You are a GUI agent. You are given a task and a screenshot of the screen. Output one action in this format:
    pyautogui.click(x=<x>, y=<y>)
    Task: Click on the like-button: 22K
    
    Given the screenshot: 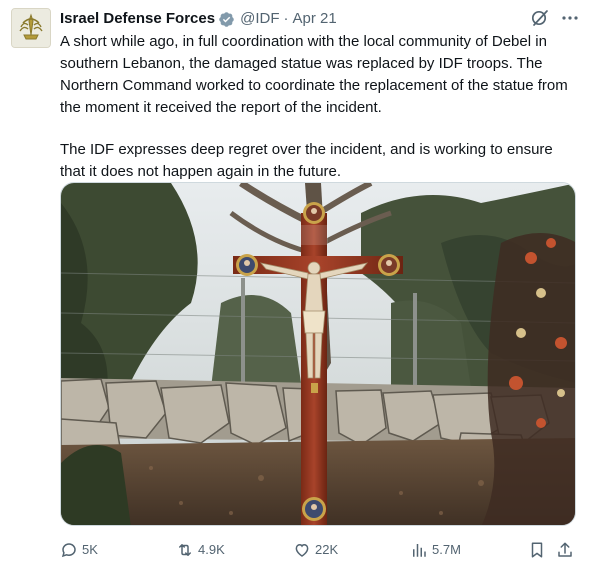 What is the action you would take?
    pyautogui.click(x=315, y=550)
    